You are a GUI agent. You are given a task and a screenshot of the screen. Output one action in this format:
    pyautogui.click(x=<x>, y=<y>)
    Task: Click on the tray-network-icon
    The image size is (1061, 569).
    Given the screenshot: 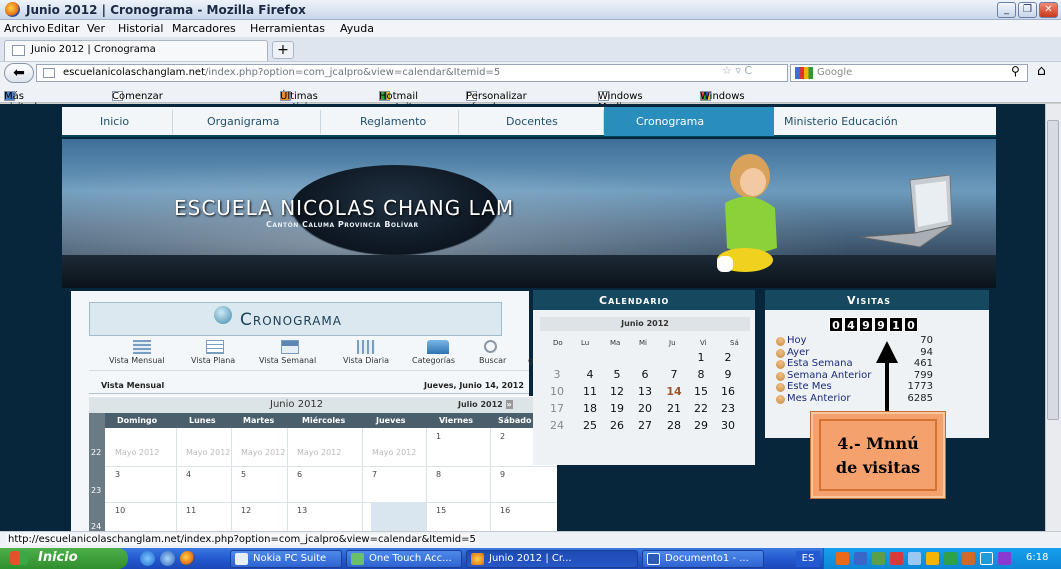 What is the action you would take?
    pyautogui.click(x=860, y=558)
    